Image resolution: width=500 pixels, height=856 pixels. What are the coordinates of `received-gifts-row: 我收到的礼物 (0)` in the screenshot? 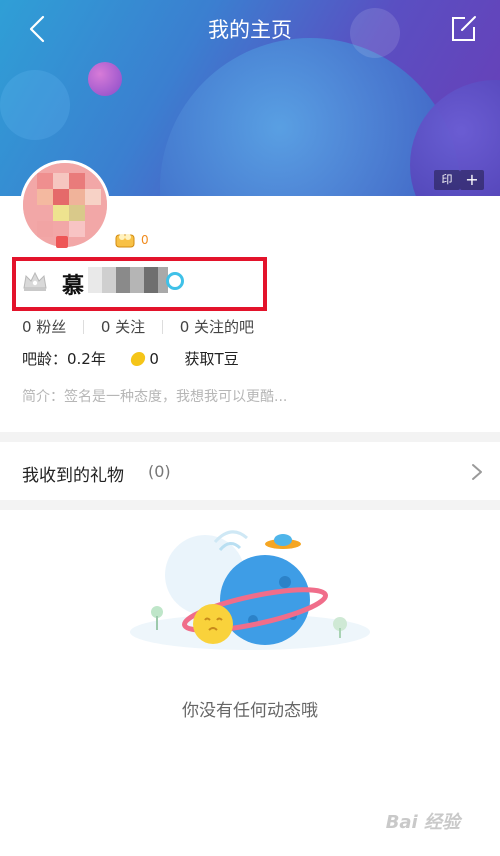 It's located at (250, 472).